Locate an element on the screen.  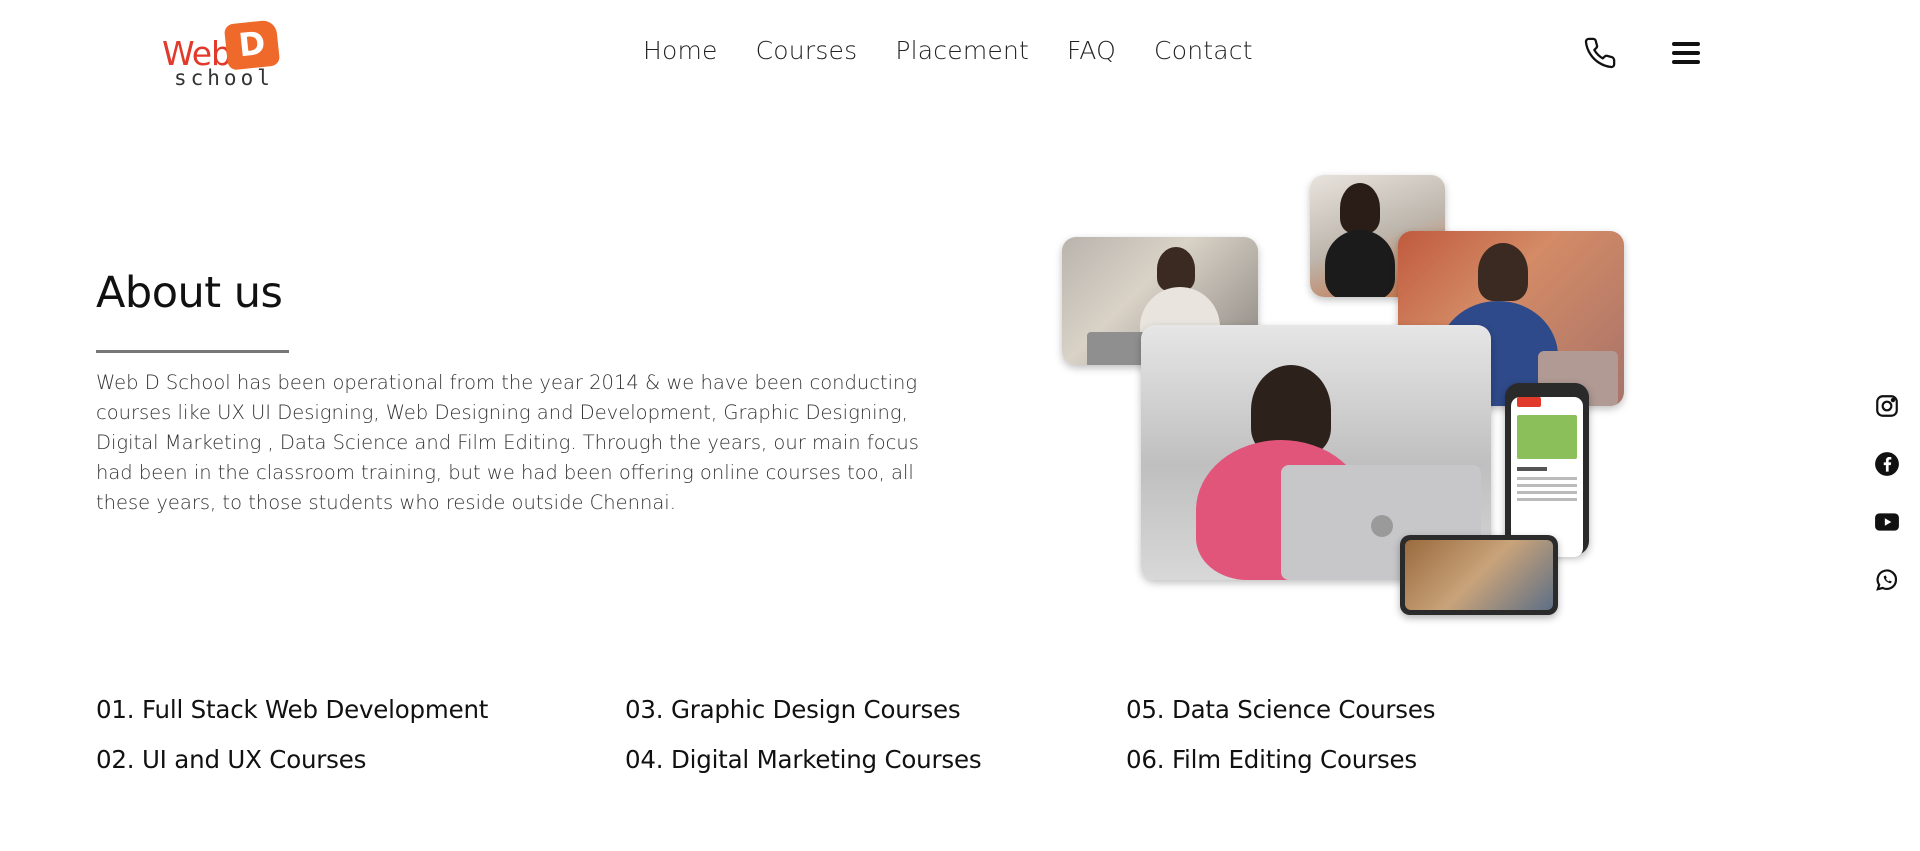
logo-school-text: school is located at coordinates (224, 78).